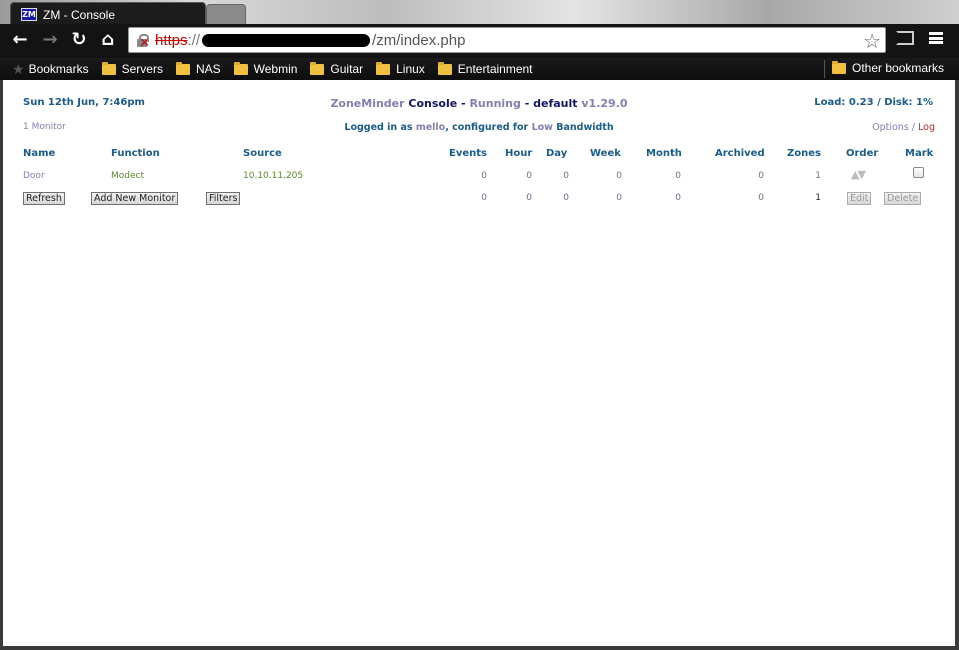  I want to click on redacted-host, so click(286, 40).